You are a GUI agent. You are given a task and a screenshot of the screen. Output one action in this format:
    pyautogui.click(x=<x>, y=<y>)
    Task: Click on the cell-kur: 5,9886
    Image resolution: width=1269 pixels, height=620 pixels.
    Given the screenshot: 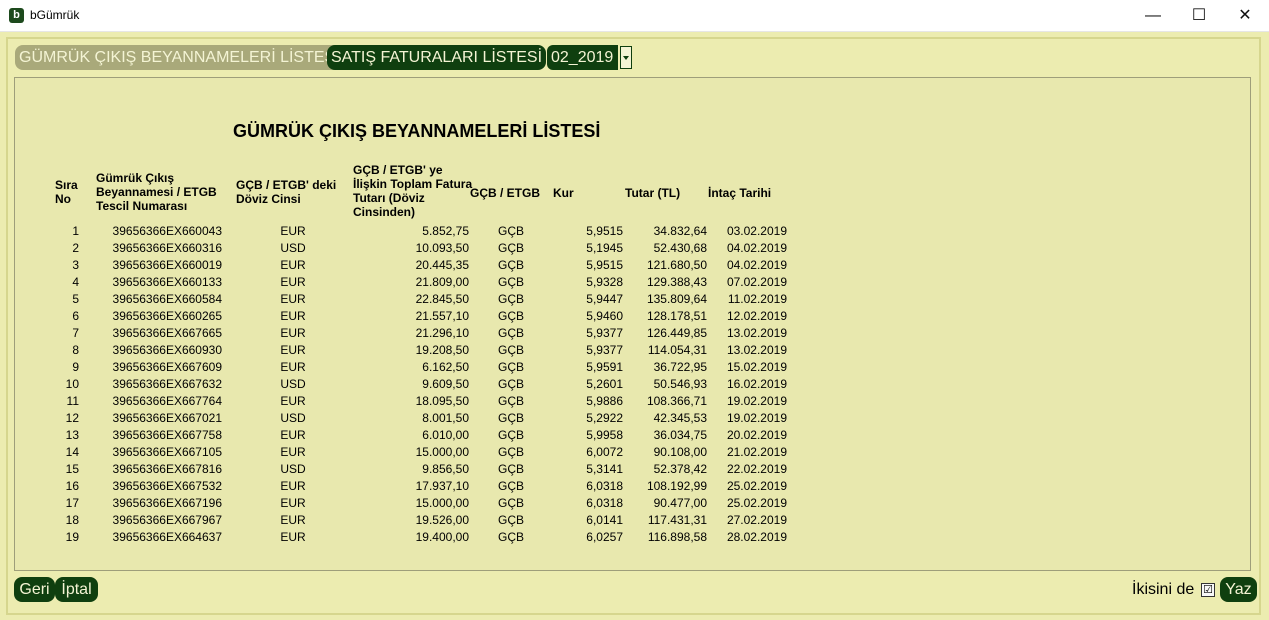 What is the action you would take?
    pyautogui.click(x=604, y=401)
    